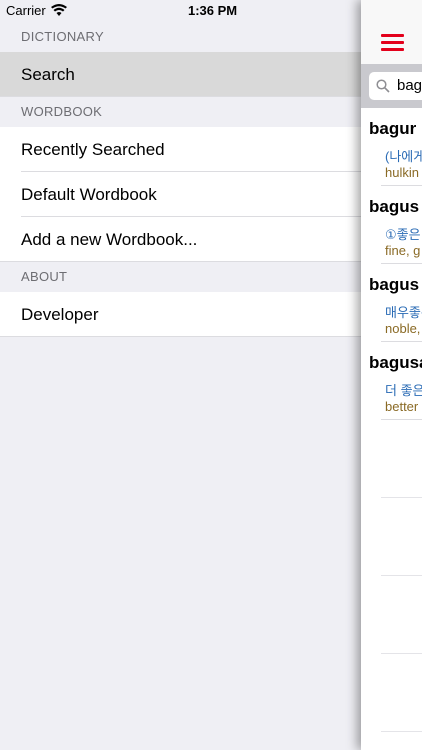 This screenshot has width=422, height=750. Describe the element at coordinates (402, 172) in the screenshot. I see `result-english: hulkin` at that location.